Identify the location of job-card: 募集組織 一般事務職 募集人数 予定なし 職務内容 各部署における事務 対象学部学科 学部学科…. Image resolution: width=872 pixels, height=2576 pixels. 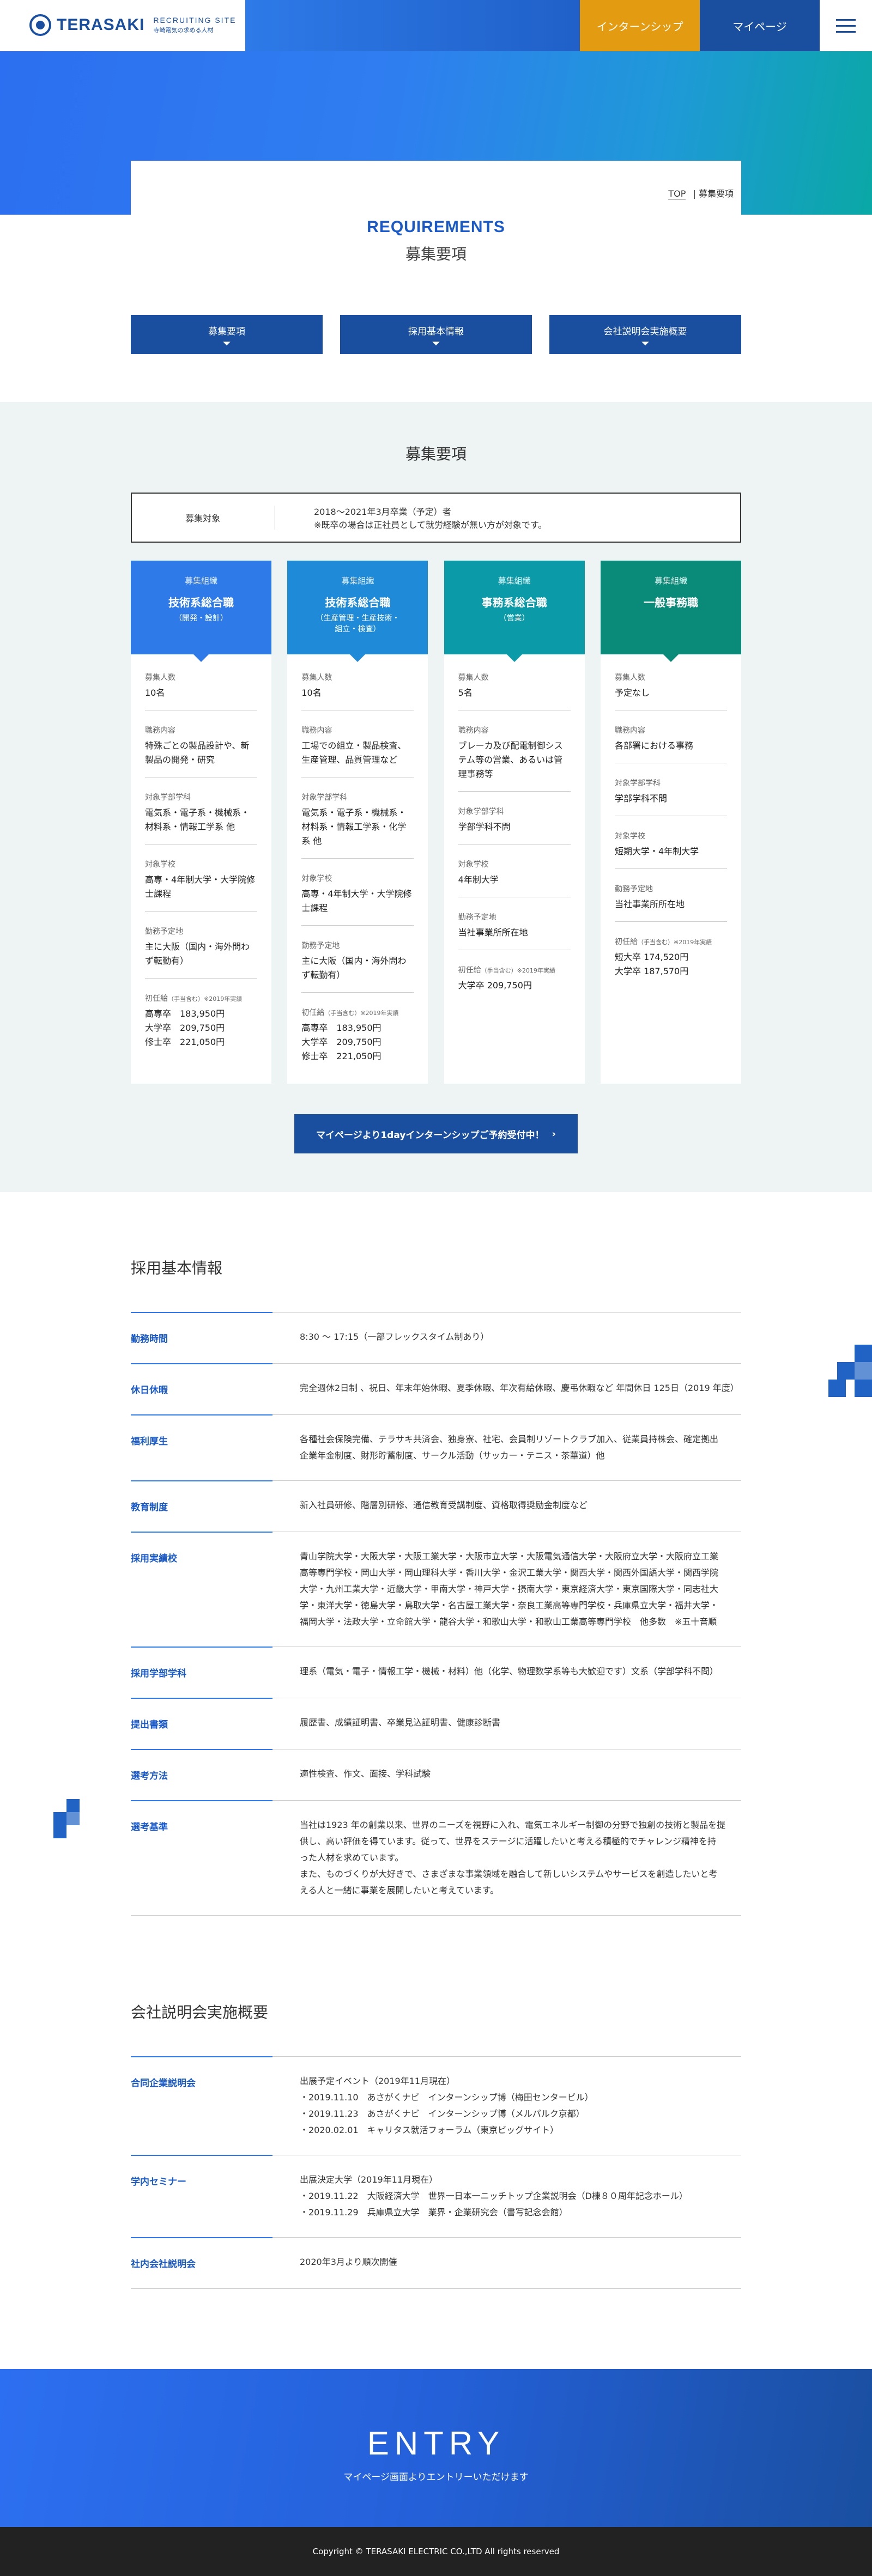
(671, 822).